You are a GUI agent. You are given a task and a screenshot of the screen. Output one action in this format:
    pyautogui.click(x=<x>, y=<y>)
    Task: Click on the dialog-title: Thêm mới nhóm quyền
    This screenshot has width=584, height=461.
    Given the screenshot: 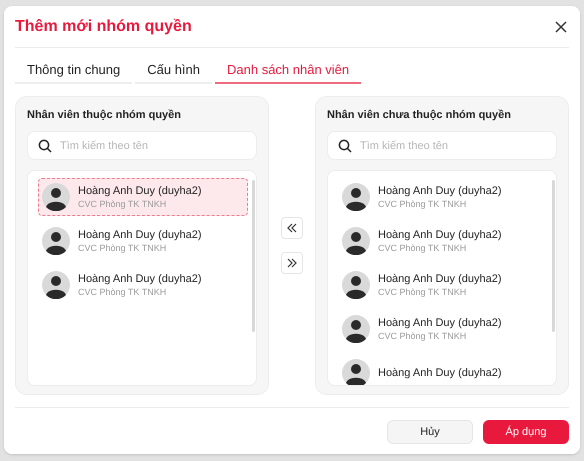 What is the action you would take?
    pyautogui.click(x=103, y=26)
    